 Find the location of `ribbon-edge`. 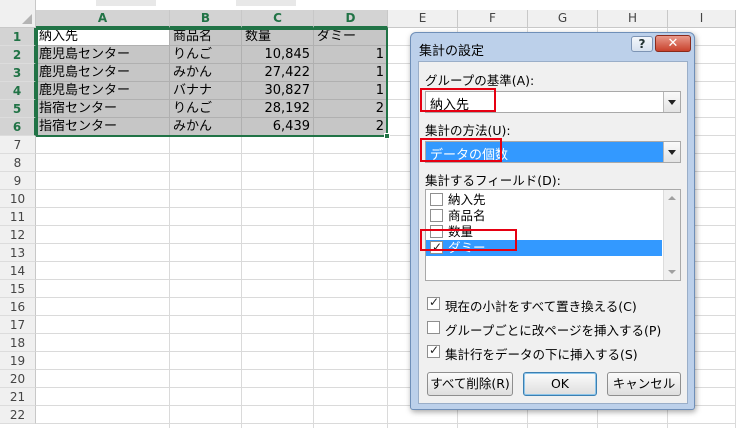

ribbon-edge is located at coordinates (386, 5).